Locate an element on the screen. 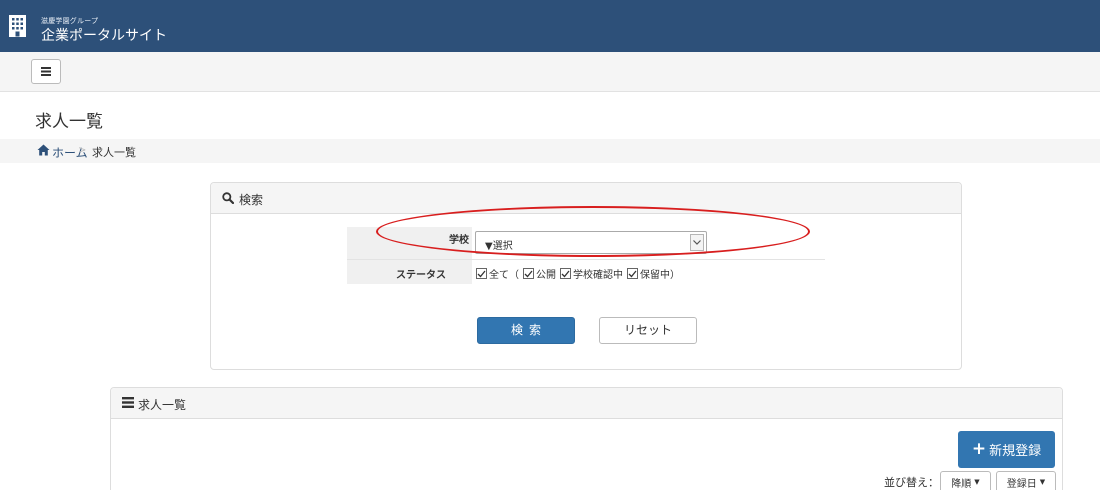 The height and width of the screenshot is (490, 1100). sort-field-value: 登録日 is located at coordinates (1021, 484).